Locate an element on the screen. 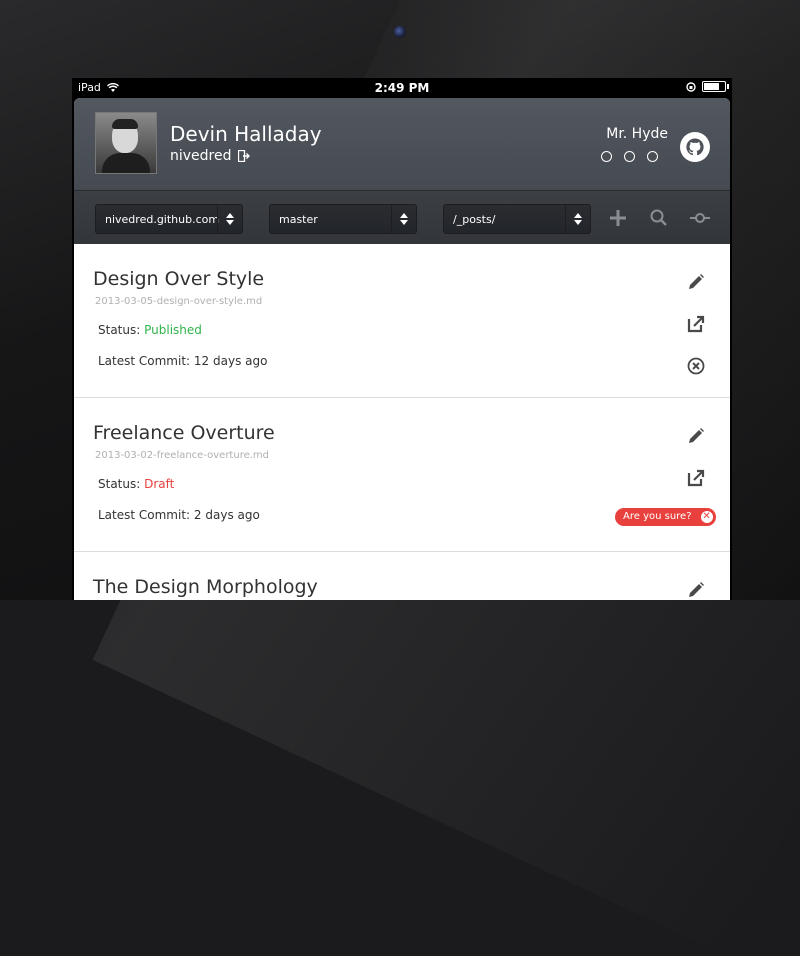 The image size is (800, 956). post-title: The Design Morphology is located at coordinates (205, 587).